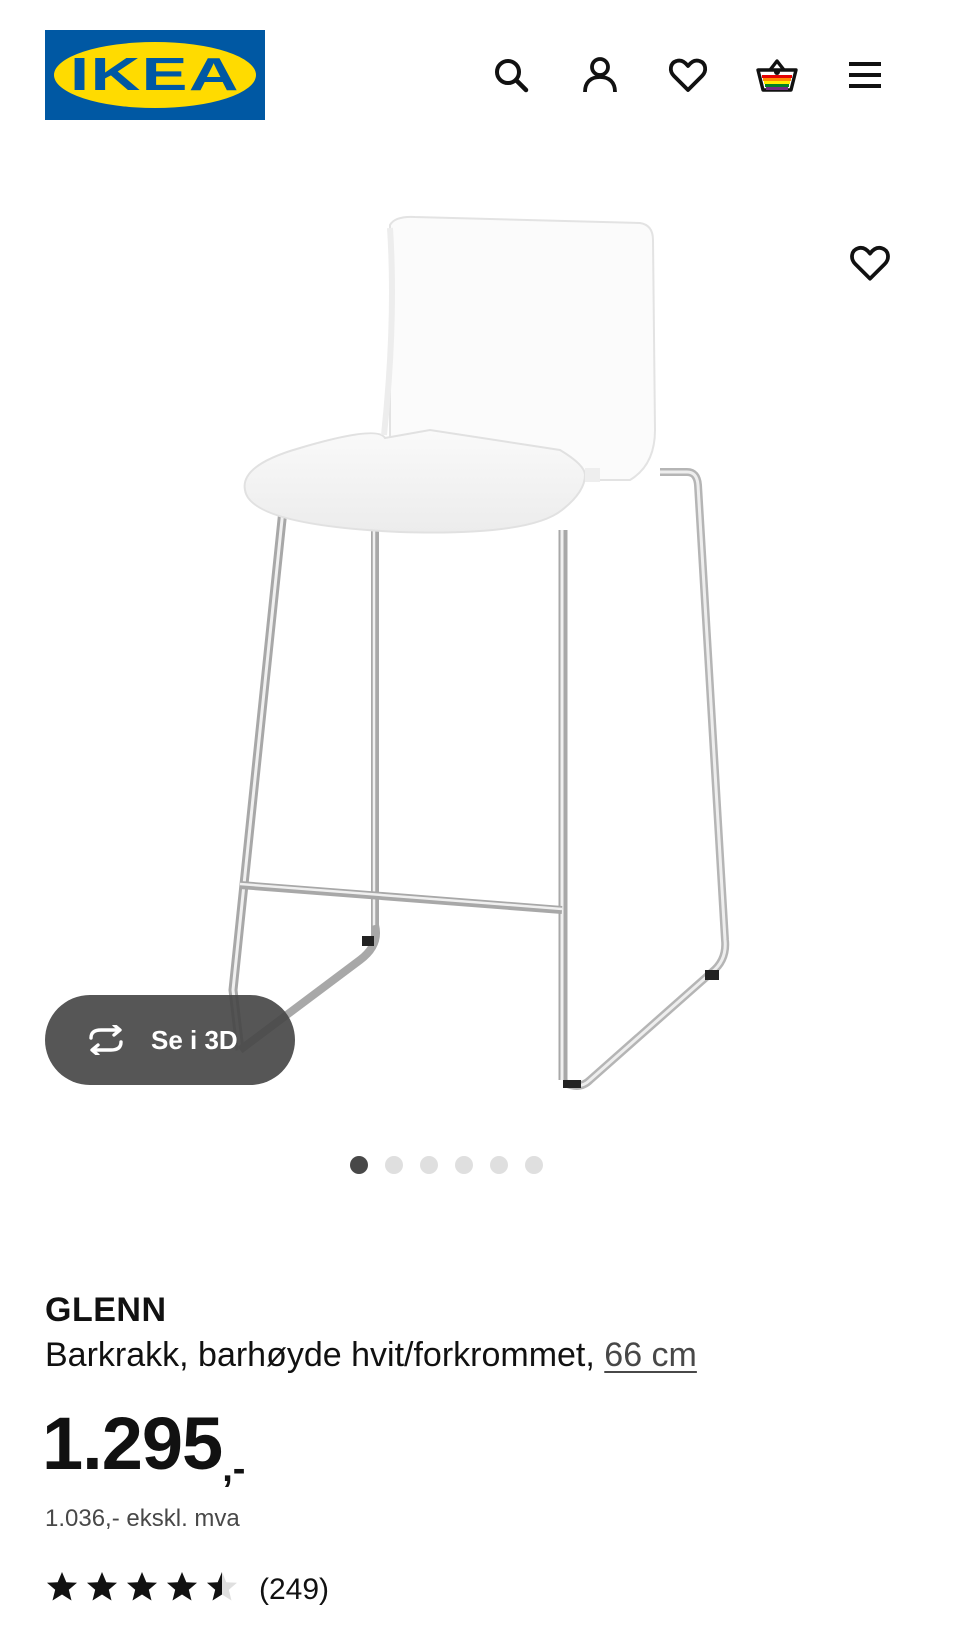 The width and height of the screenshot is (960, 1650). What do you see at coordinates (106, 1040) in the screenshot?
I see `rotate-3d-icon` at bounding box center [106, 1040].